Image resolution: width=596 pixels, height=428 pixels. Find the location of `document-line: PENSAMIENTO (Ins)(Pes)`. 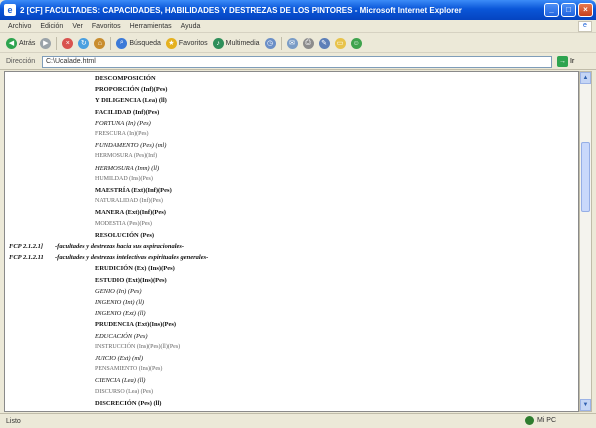

document-line: PENSAMIENTO (Ins)(Pes) is located at coordinates (128, 369).